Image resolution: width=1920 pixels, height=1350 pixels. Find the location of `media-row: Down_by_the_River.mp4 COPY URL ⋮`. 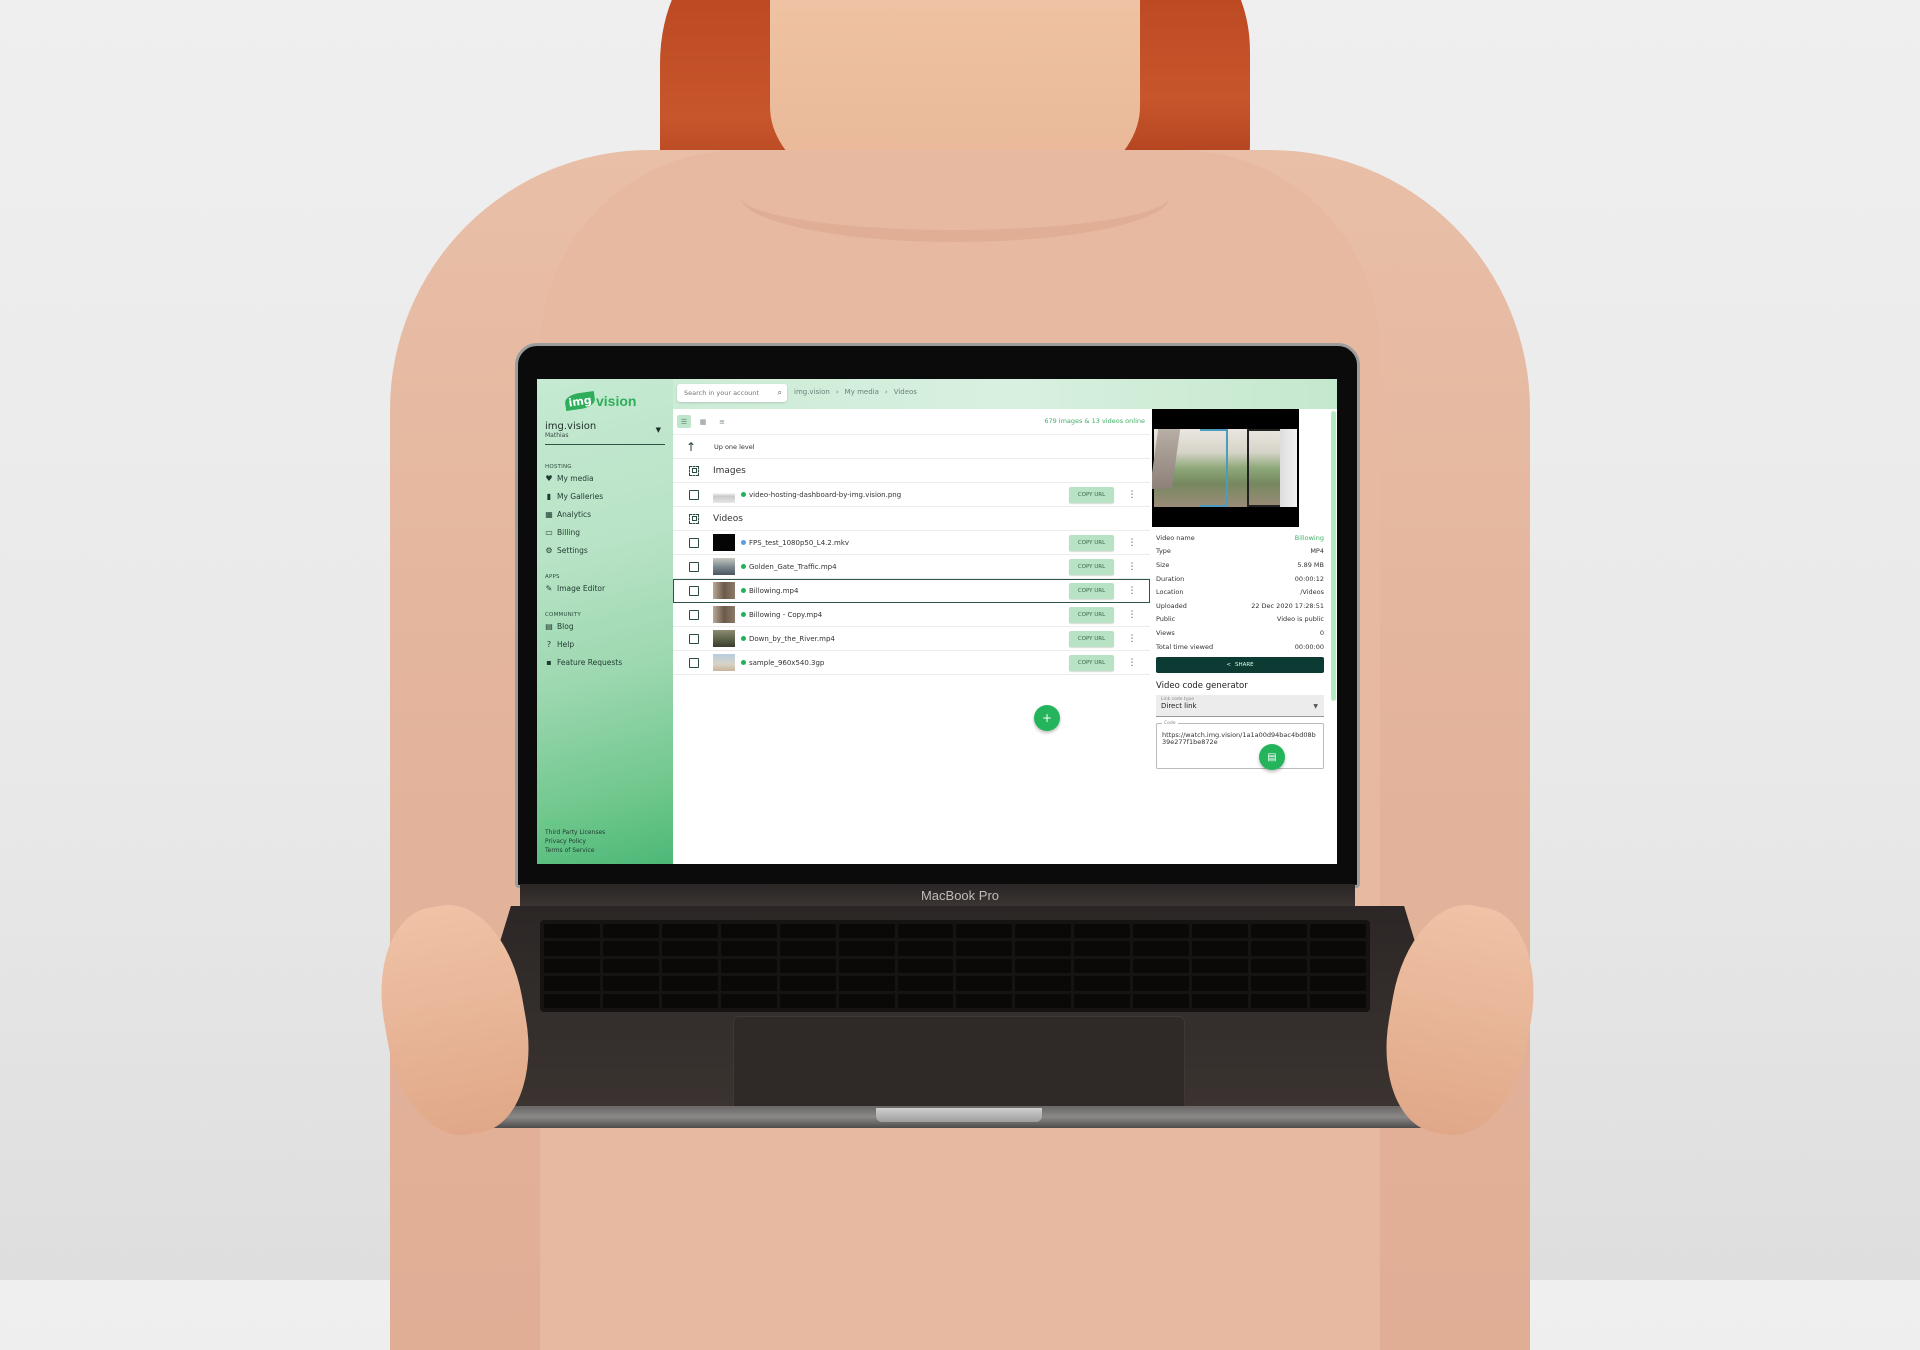

media-row: Down_by_the_River.mp4 COPY URL ⋮ is located at coordinates (911, 639).